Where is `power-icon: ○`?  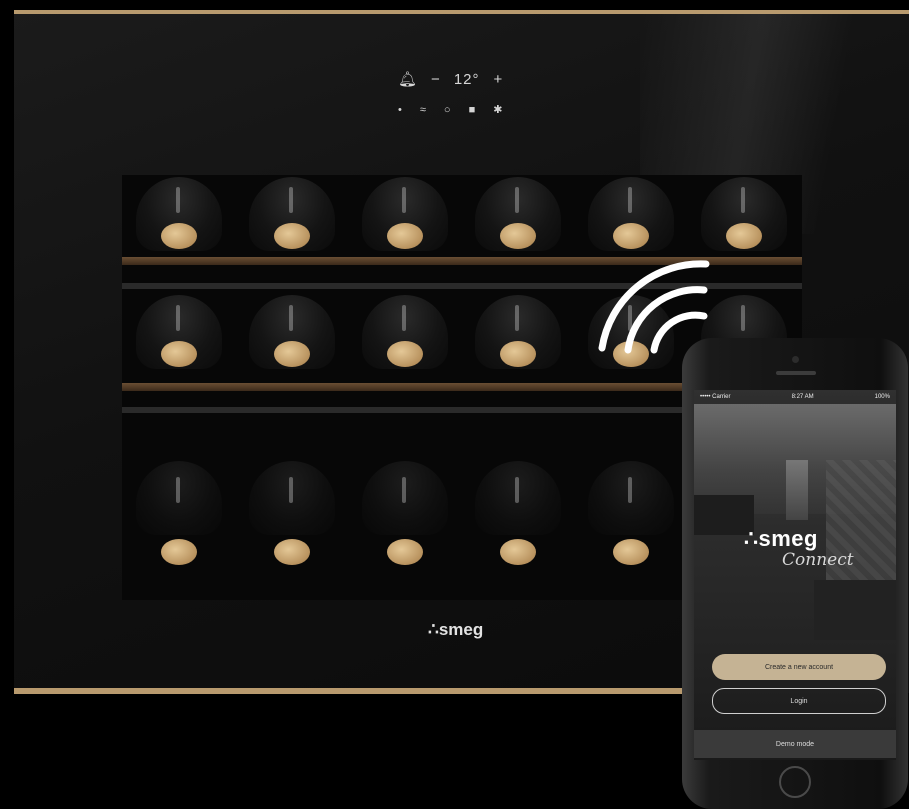 power-icon: ○ is located at coordinates (447, 110).